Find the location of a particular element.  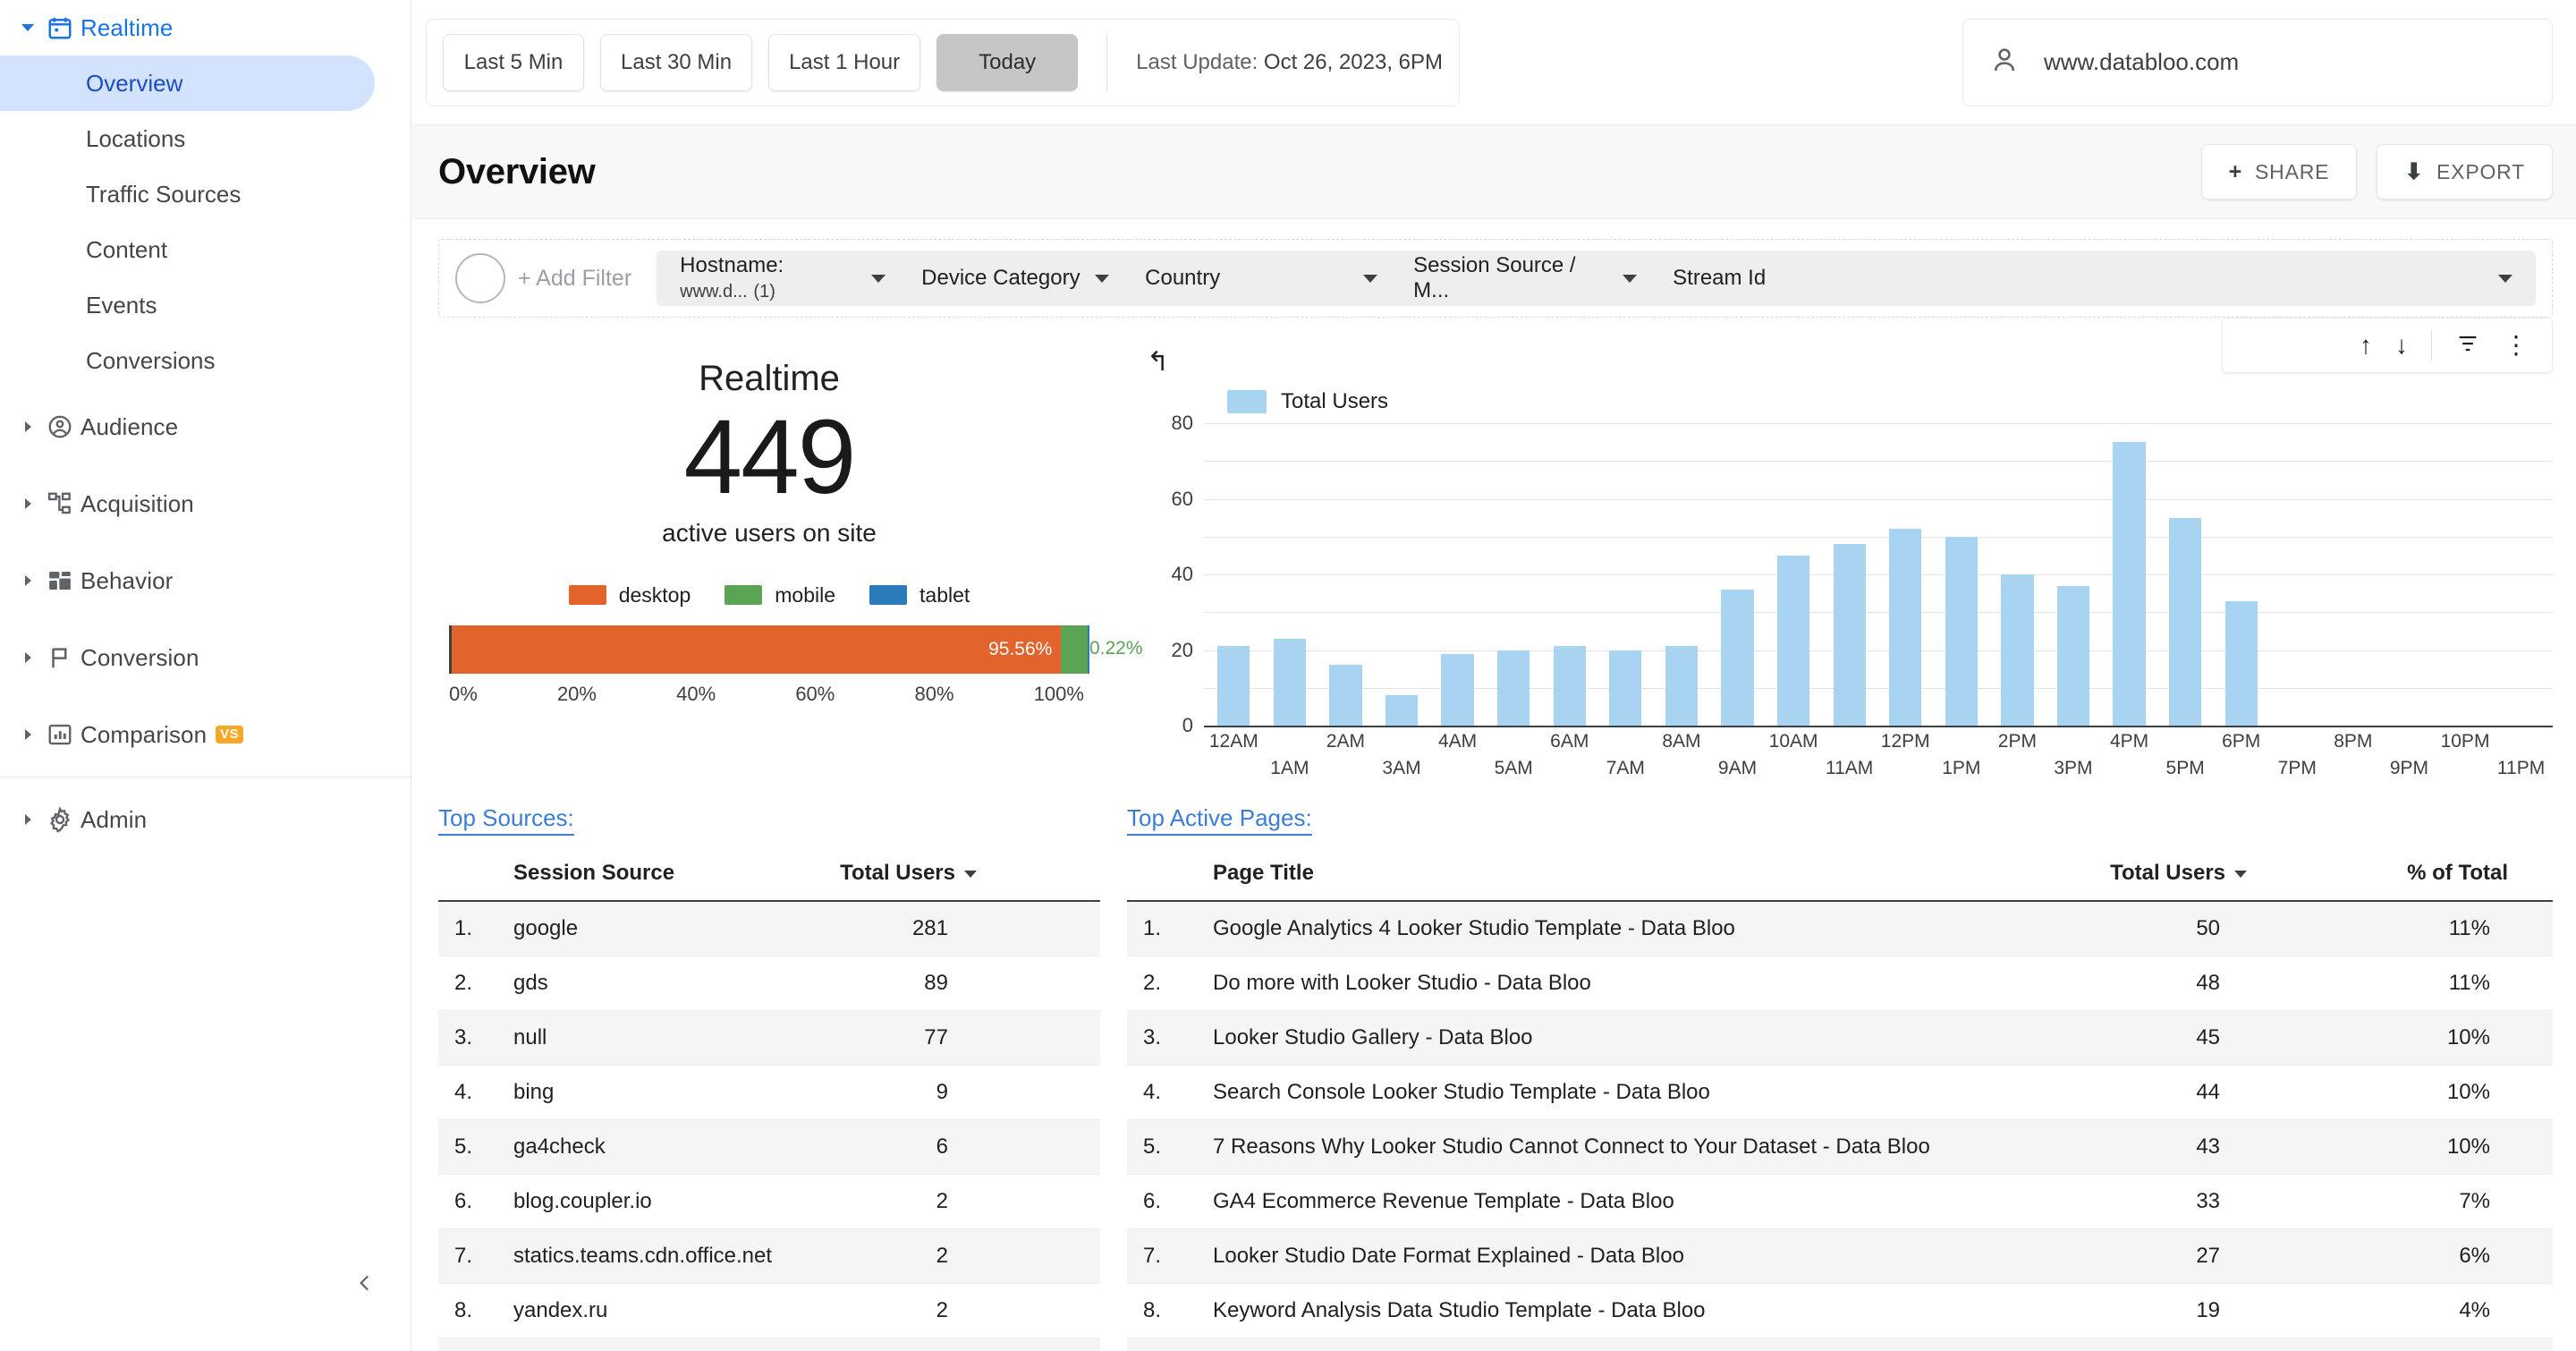

undo-icon: ↰ is located at coordinates (1158, 362).